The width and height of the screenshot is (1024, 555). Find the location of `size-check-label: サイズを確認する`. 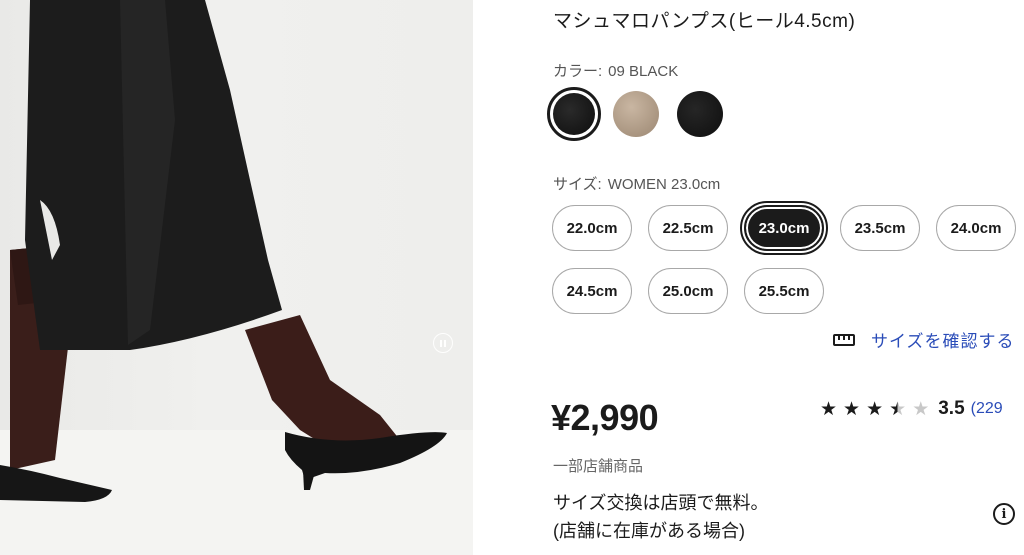

size-check-label: サイズを確認する is located at coordinates (943, 341).